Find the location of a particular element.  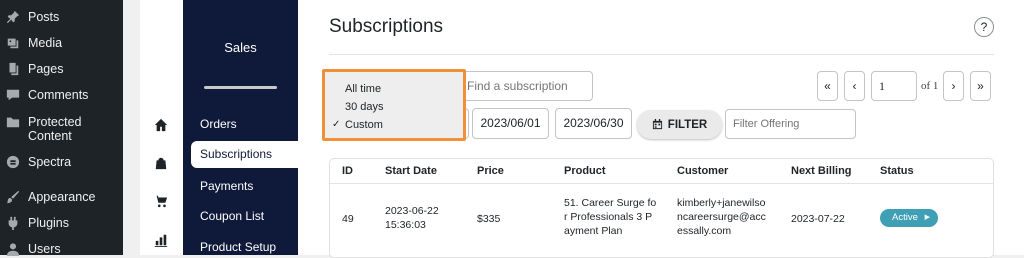

page-title: Subscriptions is located at coordinates (386, 26).